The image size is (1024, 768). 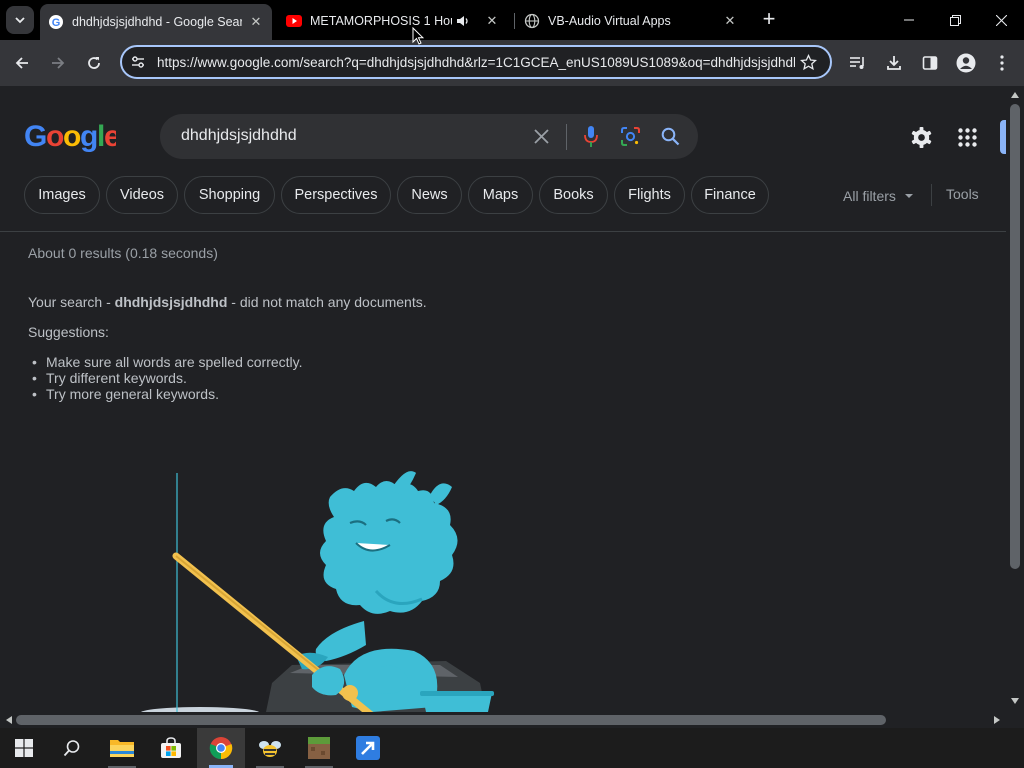 I want to click on settings-gear-icon, so click(x=921, y=137).